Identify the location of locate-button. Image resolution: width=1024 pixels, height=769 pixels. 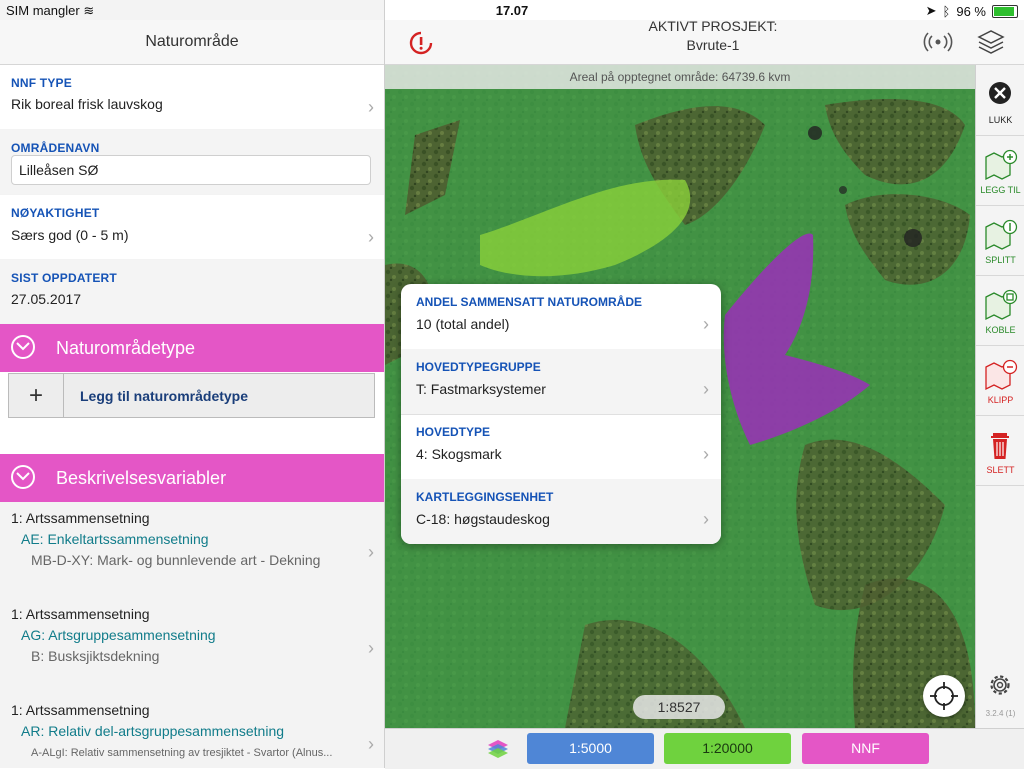
(944, 696).